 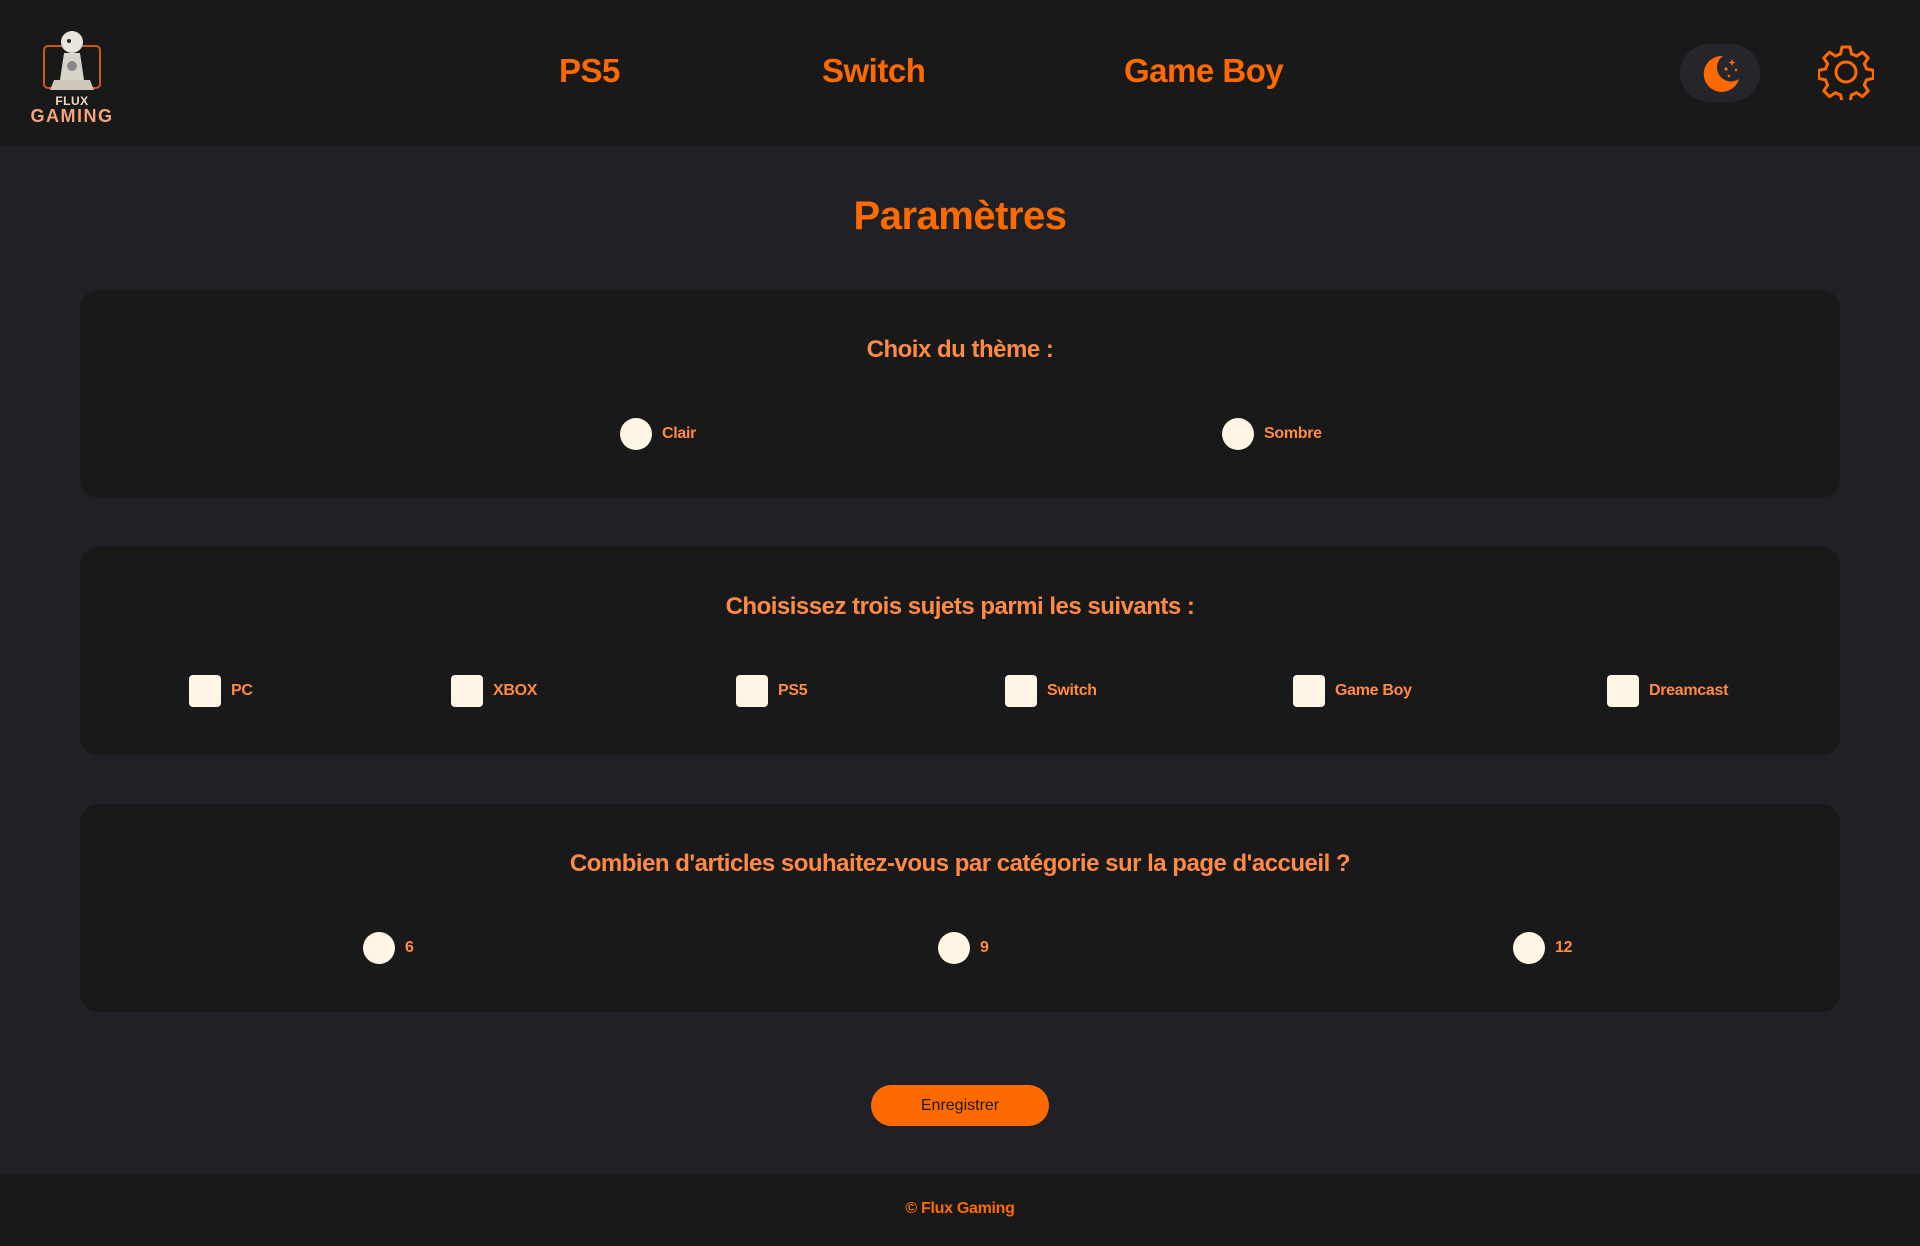 I want to click on articles-option-label: 9, so click(x=984, y=947).